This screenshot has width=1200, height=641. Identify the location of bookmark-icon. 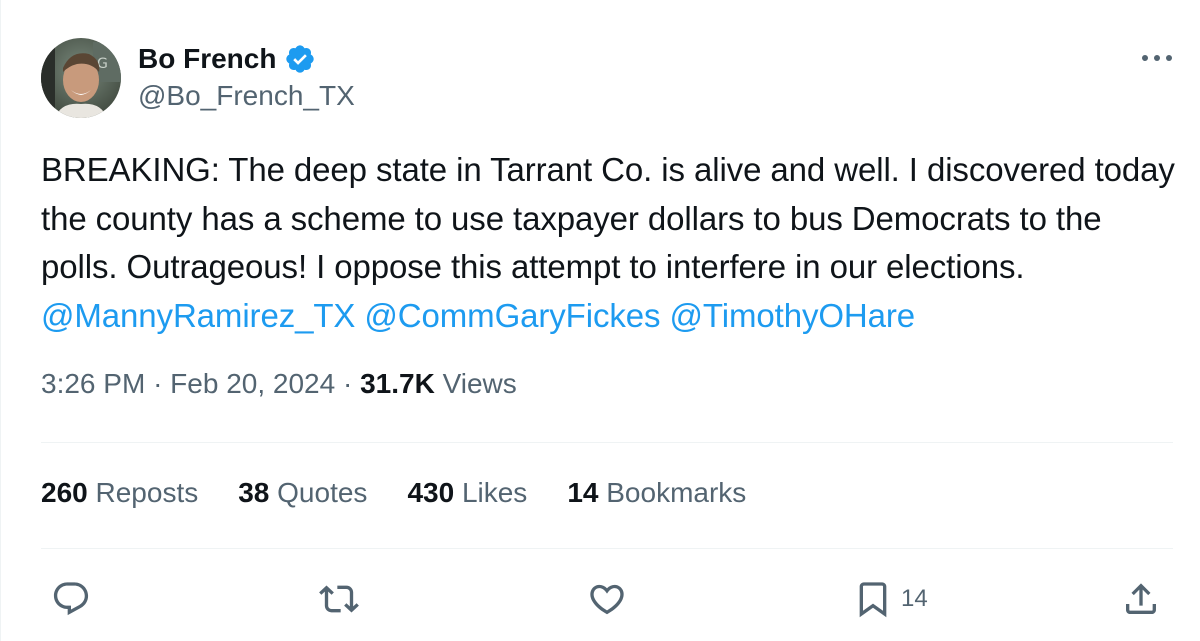
(873, 600).